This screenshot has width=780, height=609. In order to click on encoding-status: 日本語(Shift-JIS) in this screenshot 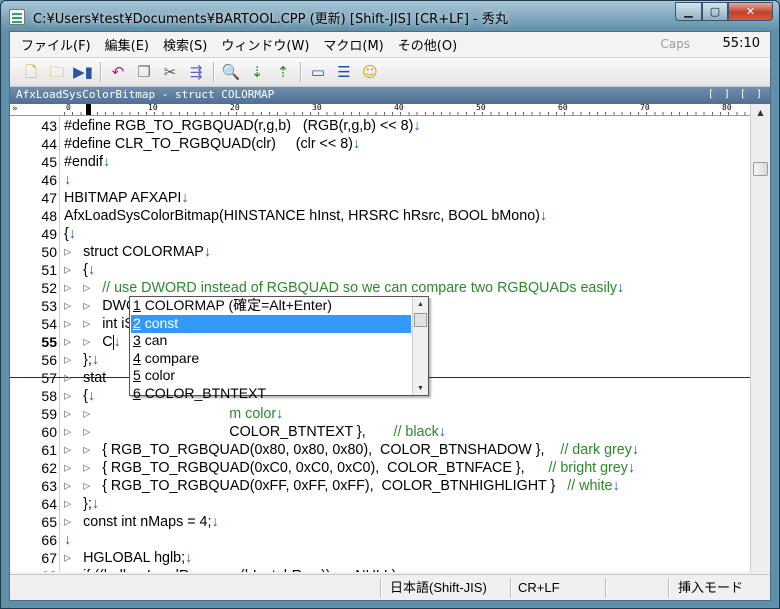, I will do `click(438, 588)`.